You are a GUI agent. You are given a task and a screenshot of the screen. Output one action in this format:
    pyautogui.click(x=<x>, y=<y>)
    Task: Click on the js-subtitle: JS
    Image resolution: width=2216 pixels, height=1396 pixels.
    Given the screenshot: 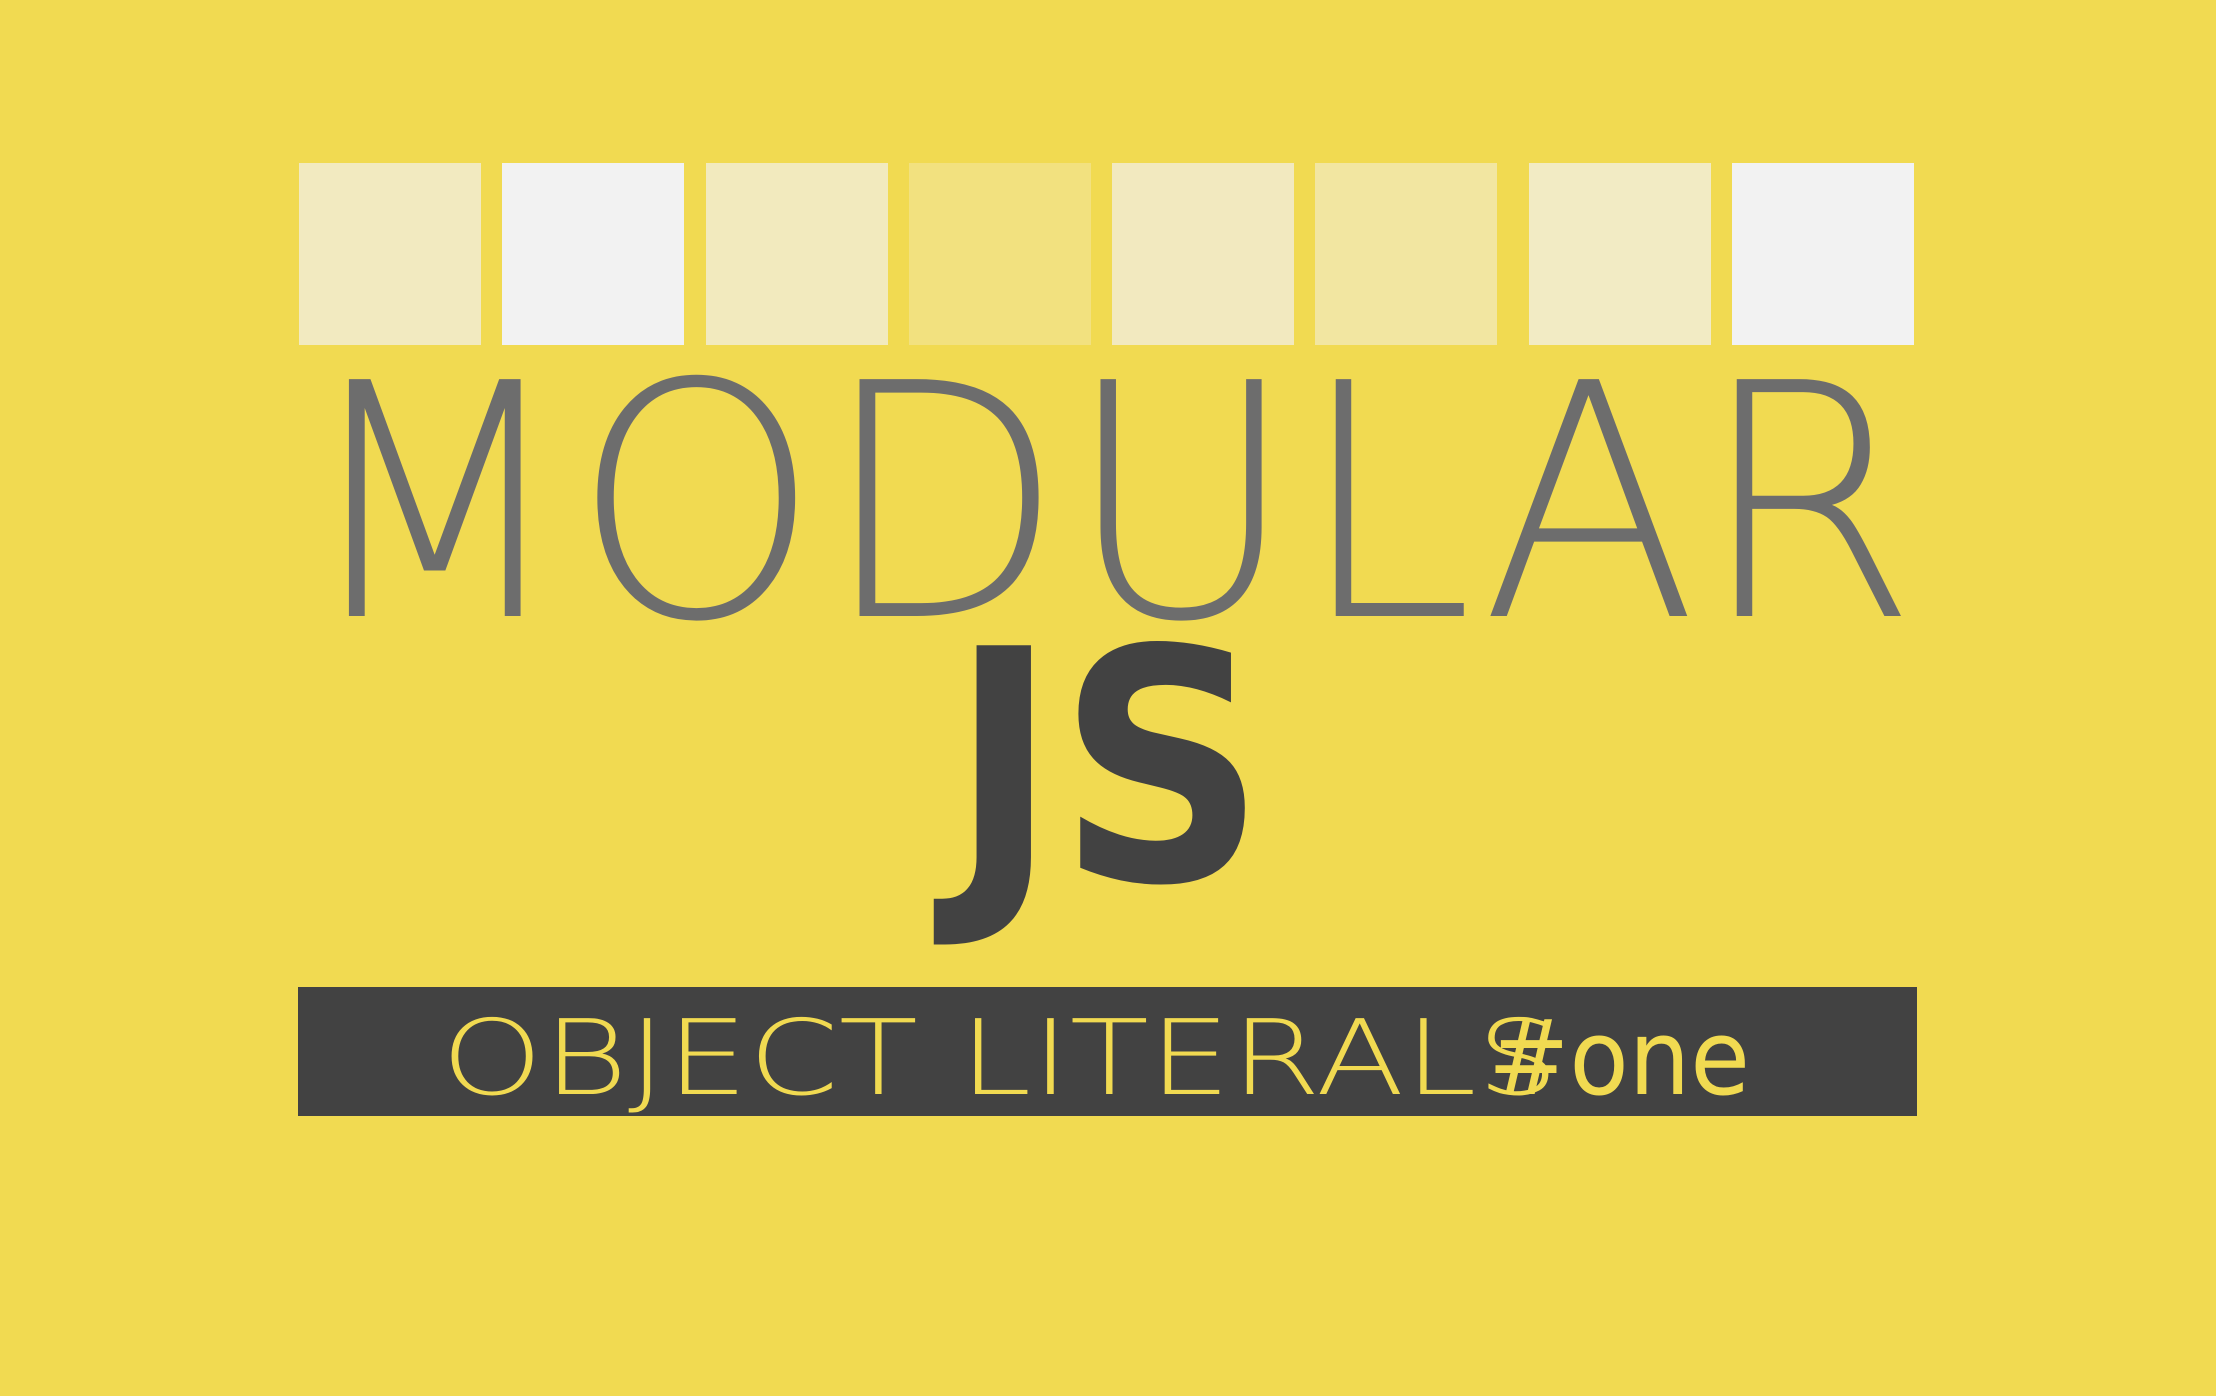 What is the action you would take?
    pyautogui.click(x=1099, y=768)
    